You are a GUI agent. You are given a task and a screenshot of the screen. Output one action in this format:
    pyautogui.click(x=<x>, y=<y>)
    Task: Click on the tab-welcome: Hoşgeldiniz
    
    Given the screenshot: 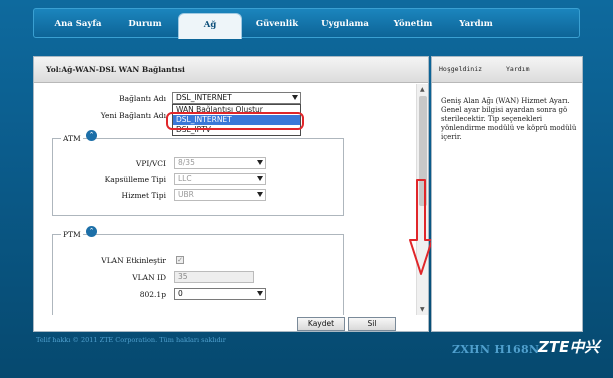 What is the action you would take?
    pyautogui.click(x=460, y=69)
    